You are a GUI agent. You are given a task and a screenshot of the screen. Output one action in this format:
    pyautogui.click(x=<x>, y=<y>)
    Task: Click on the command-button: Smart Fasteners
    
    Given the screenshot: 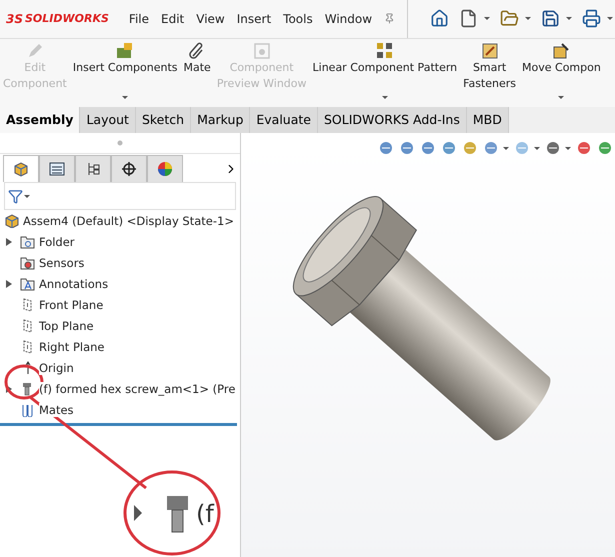 What is the action you would take?
    pyautogui.click(x=490, y=67)
    